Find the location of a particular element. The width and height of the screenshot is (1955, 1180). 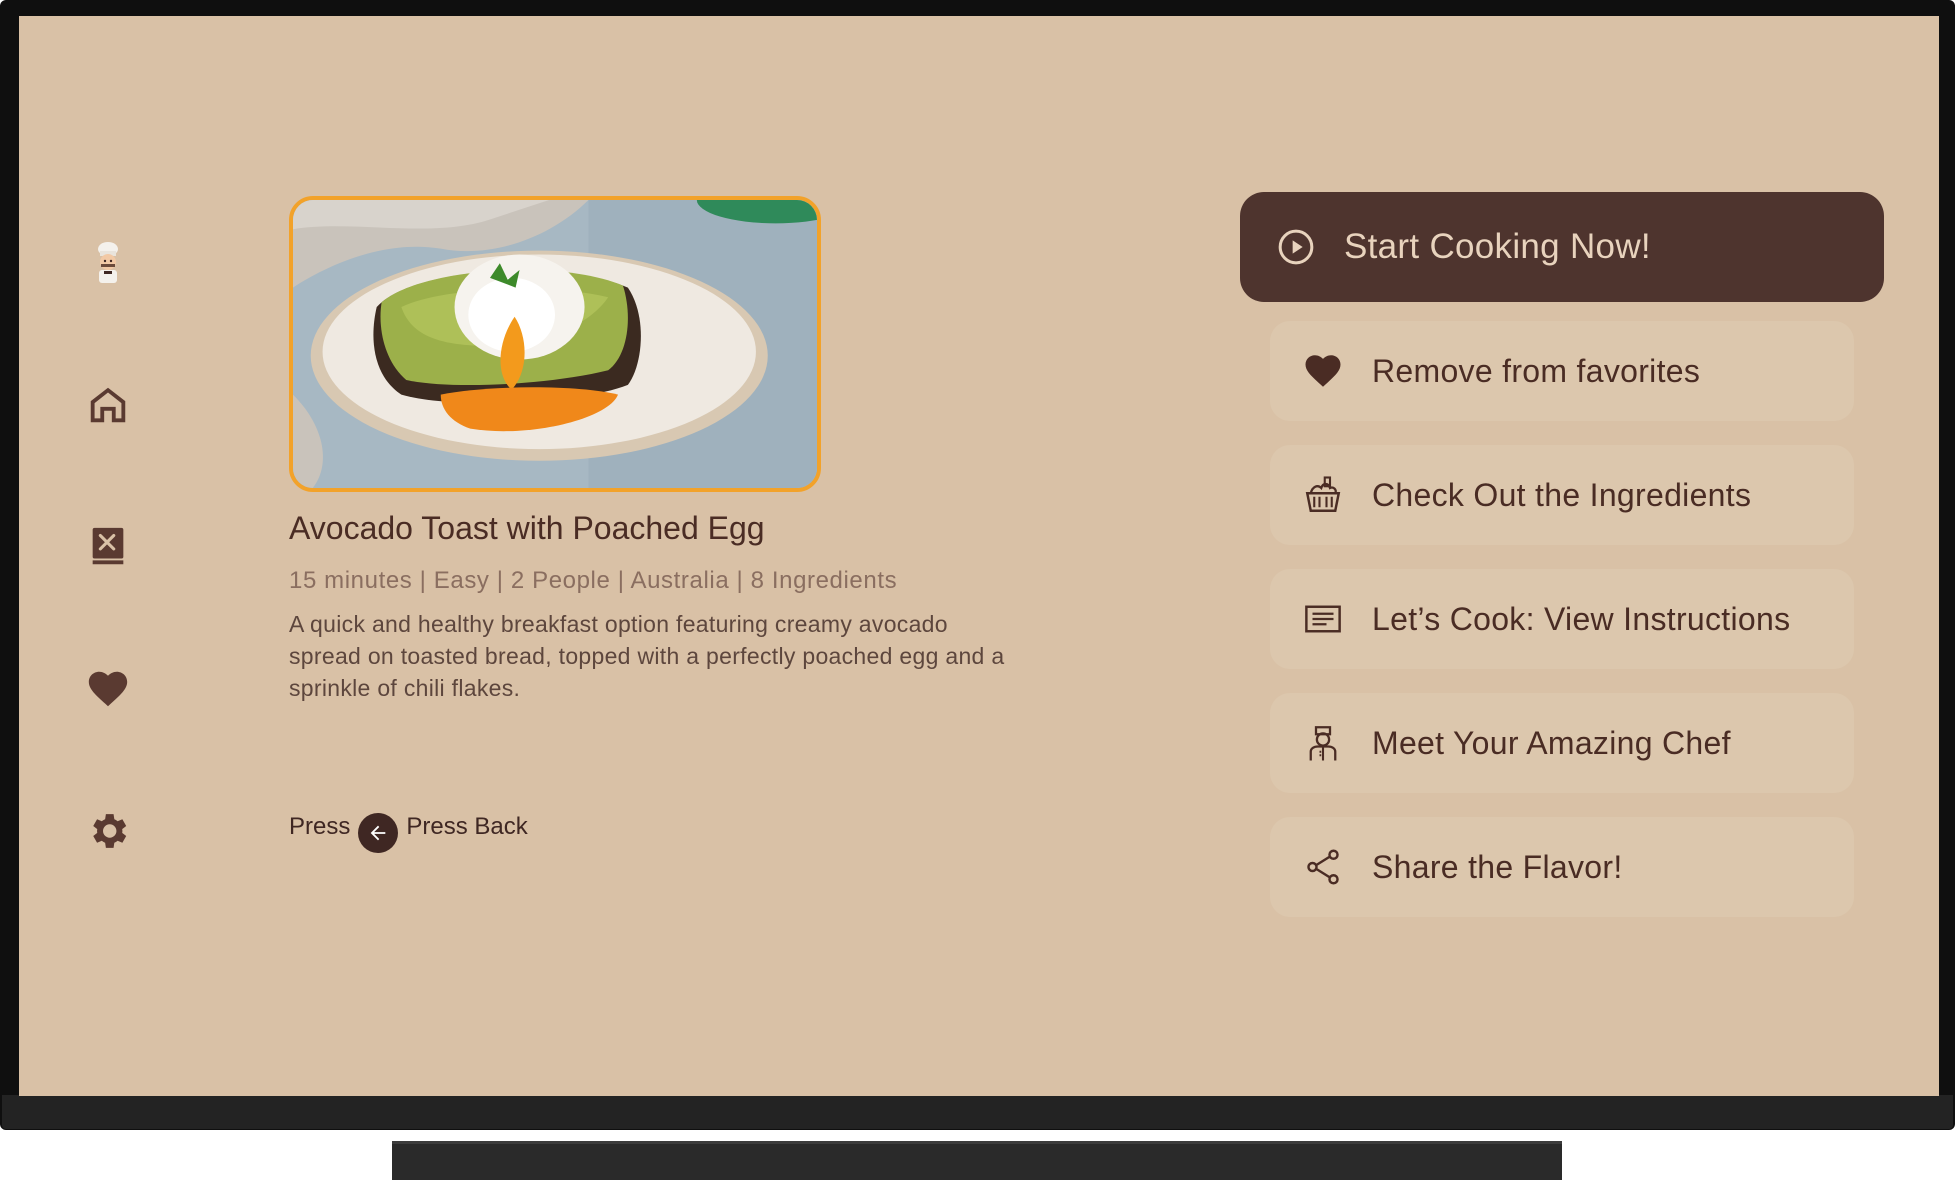

instructions-button: Let’s Cook: View Instructions is located at coordinates (1562, 619).